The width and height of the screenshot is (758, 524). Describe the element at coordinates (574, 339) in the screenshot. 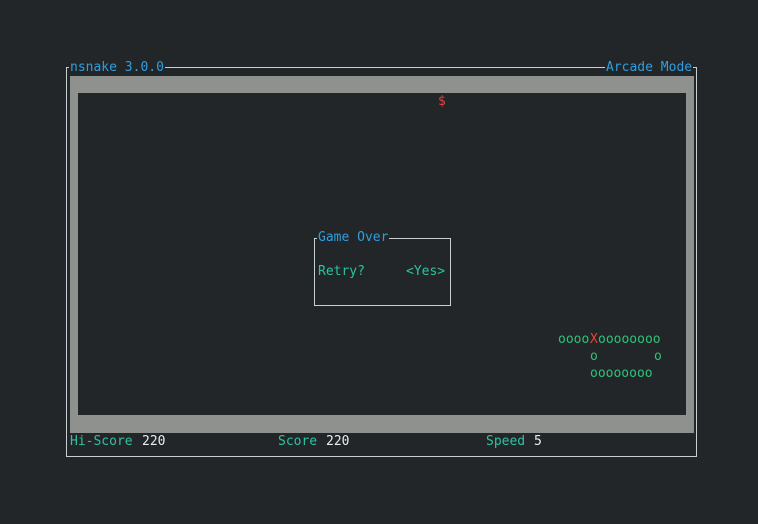

I see `snake-body-segment: oooo` at that location.